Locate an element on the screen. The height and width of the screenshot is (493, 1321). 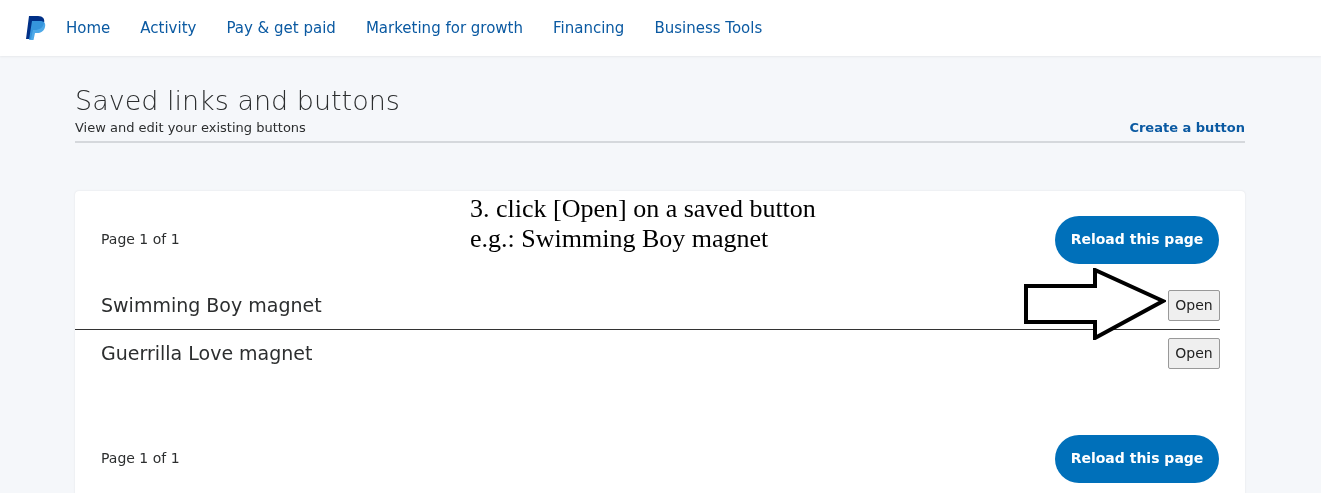
nav-link: Activity is located at coordinates (168, 28).